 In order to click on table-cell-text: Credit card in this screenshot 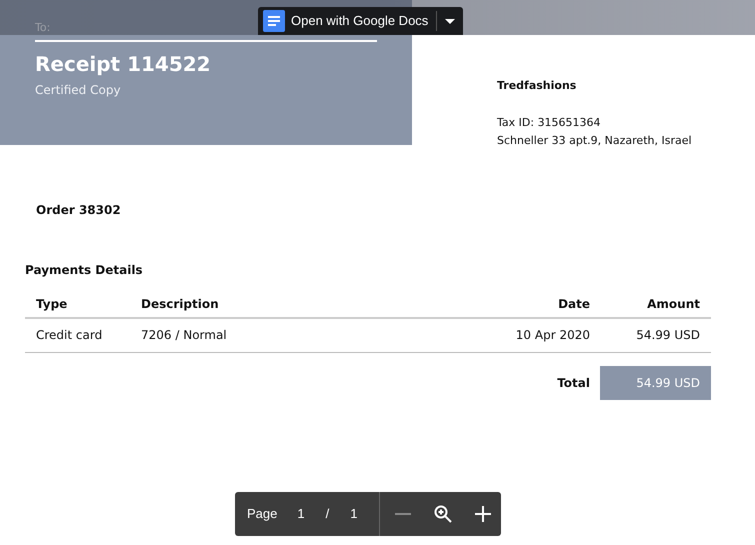, I will do `click(70, 335)`.